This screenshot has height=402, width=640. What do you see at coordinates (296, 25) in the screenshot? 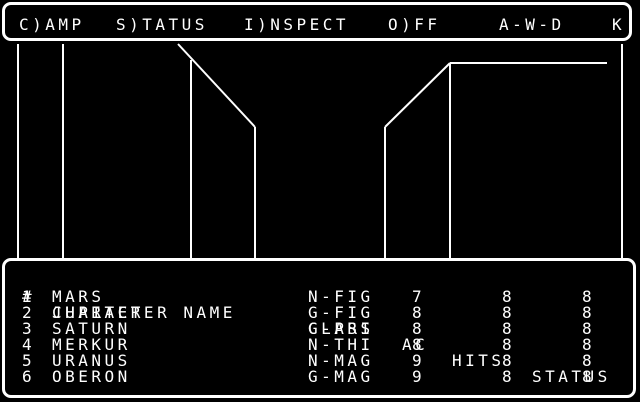
I see `inspect-command: I)NSPECT` at bounding box center [296, 25].